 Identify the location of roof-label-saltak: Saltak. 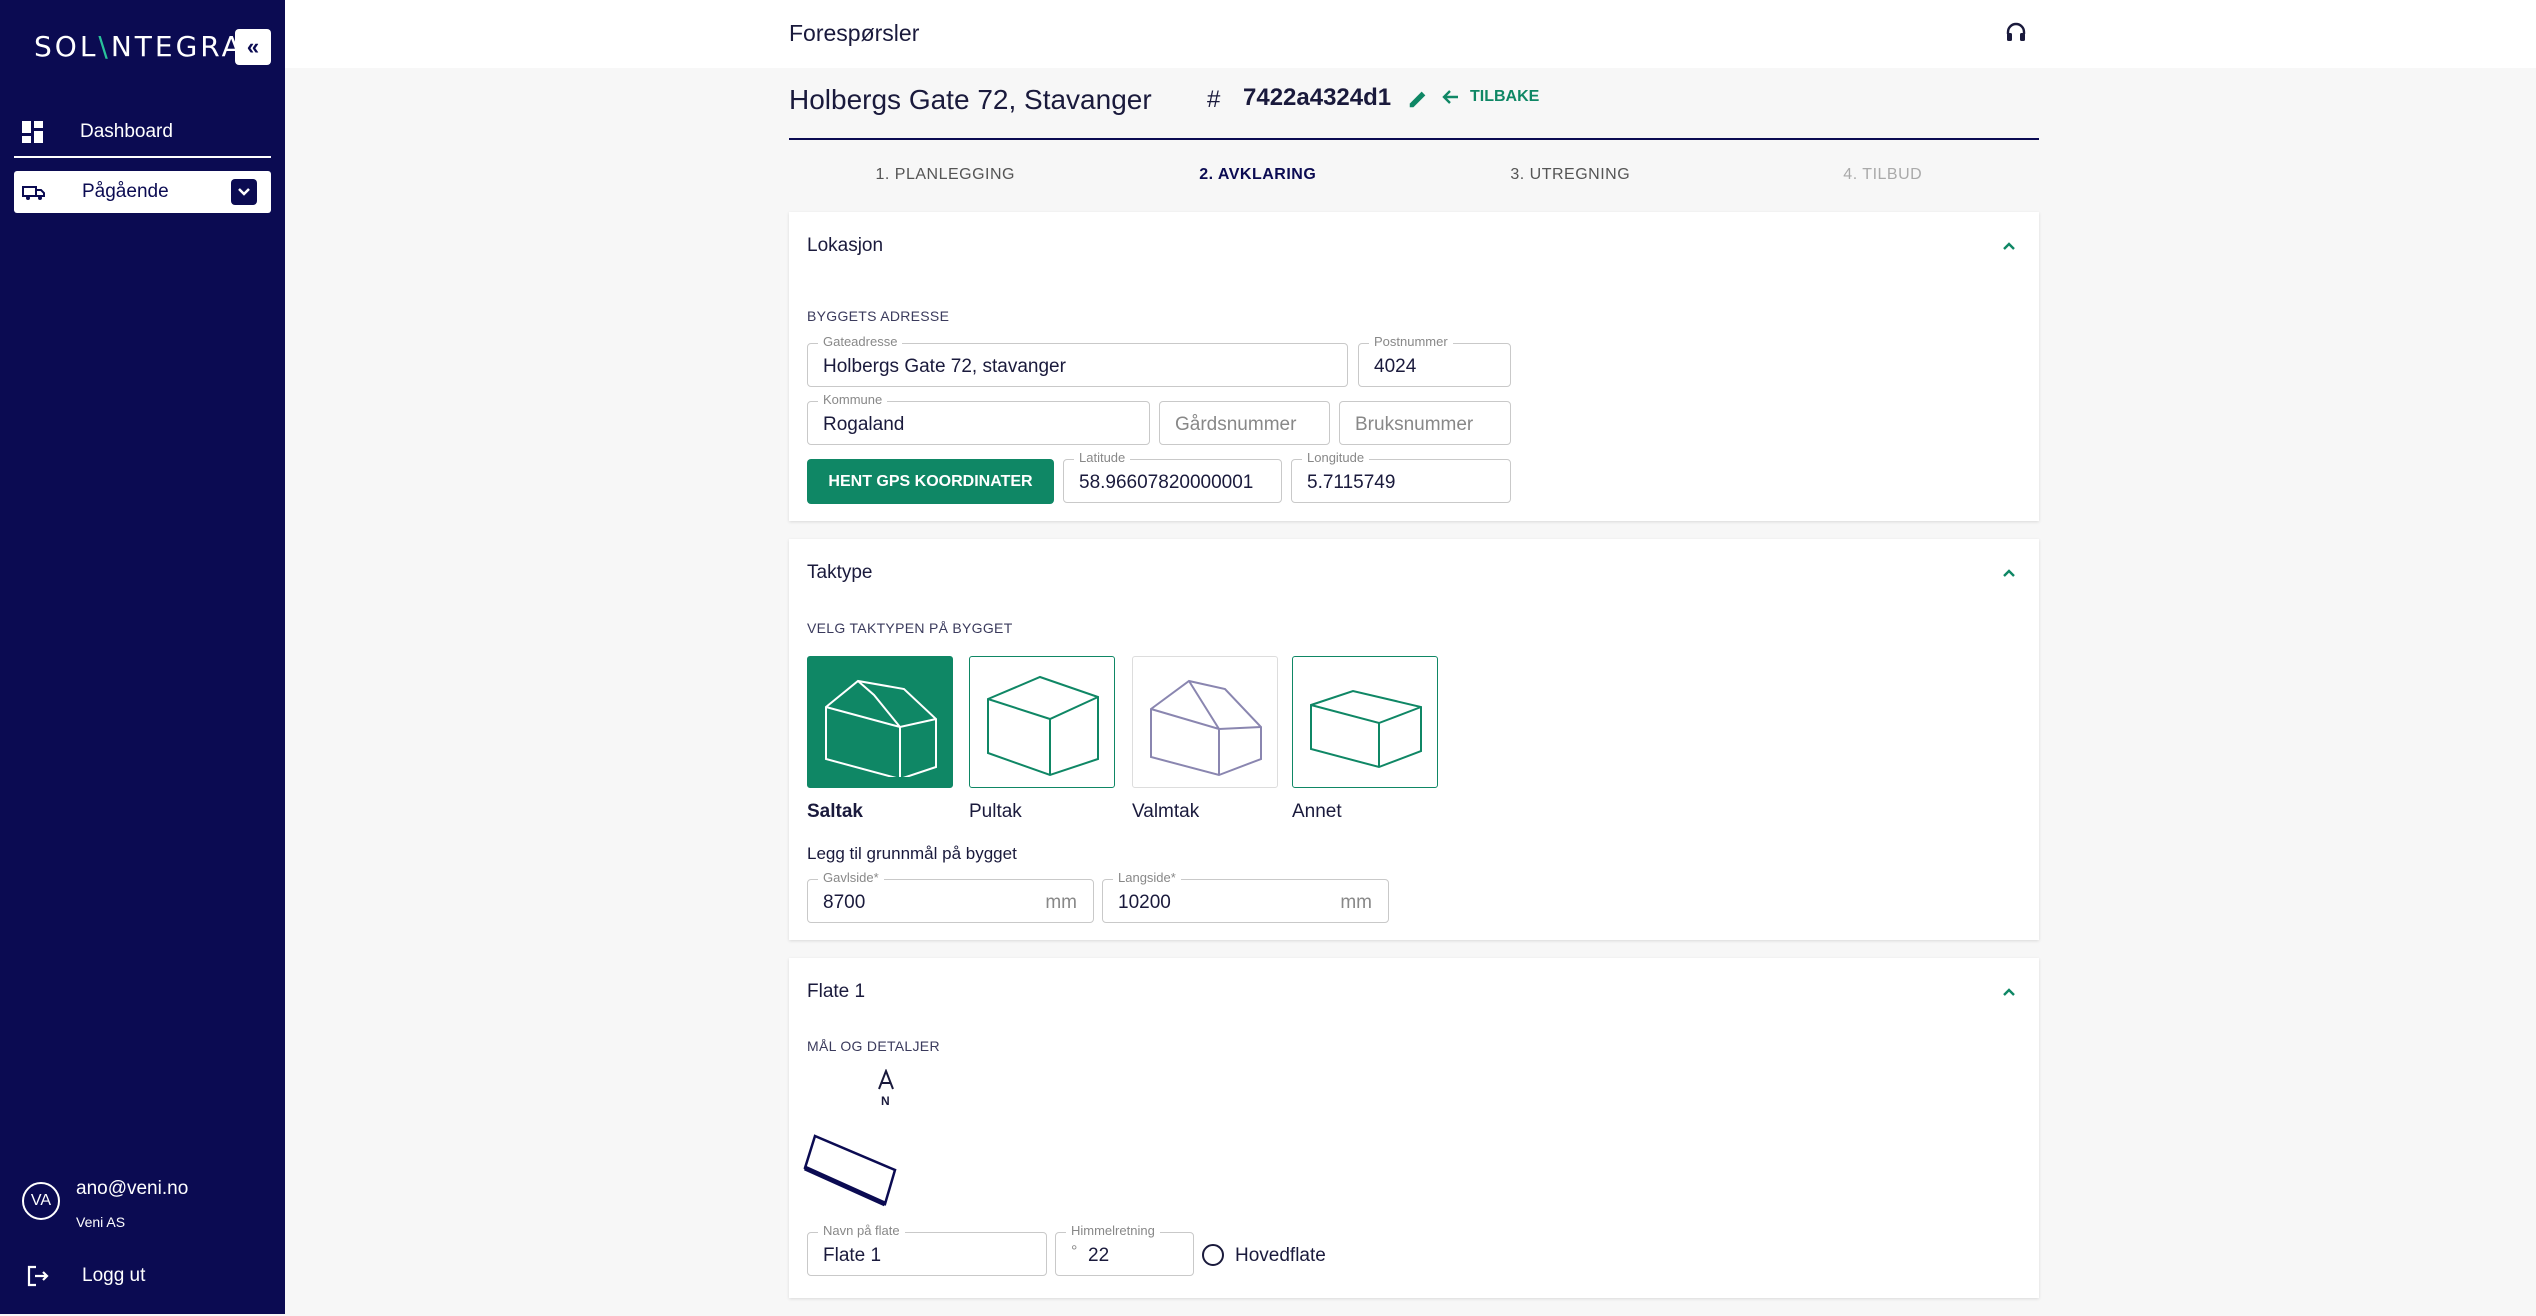
(835, 811).